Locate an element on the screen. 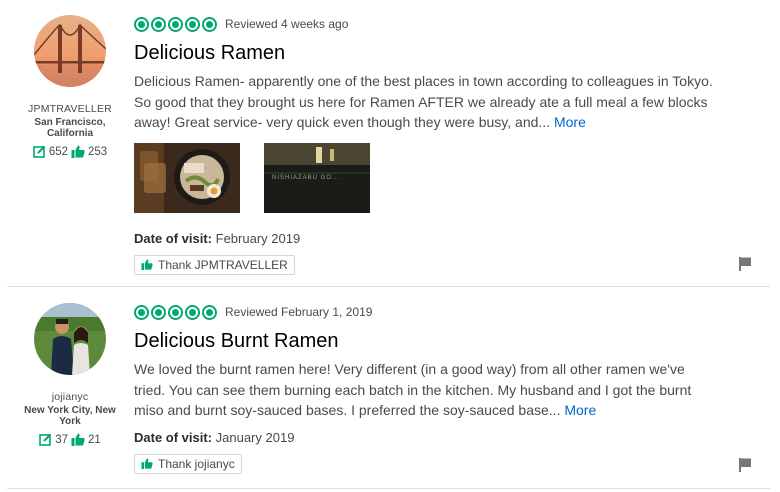 Image resolution: width=780 pixels, height=492 pixels. review-photo-ramen is located at coordinates (187, 177).